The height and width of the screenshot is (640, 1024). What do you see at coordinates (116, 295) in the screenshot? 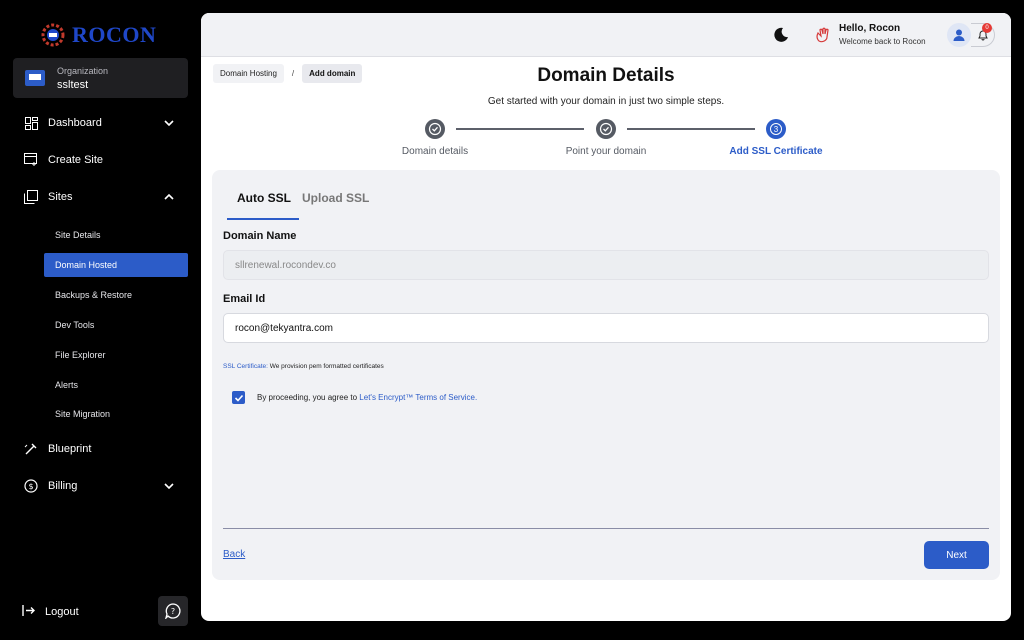
I see `sub-item-backups-restore: Backups & Restore` at bounding box center [116, 295].